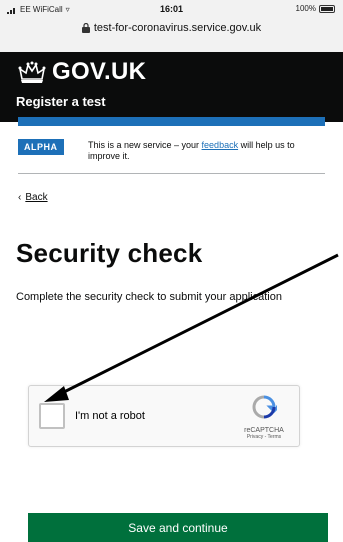 Image resolution: width=343 pixels, height=542 pixels. Describe the element at coordinates (109, 253) in the screenshot. I see `page-title: Security check` at that location.